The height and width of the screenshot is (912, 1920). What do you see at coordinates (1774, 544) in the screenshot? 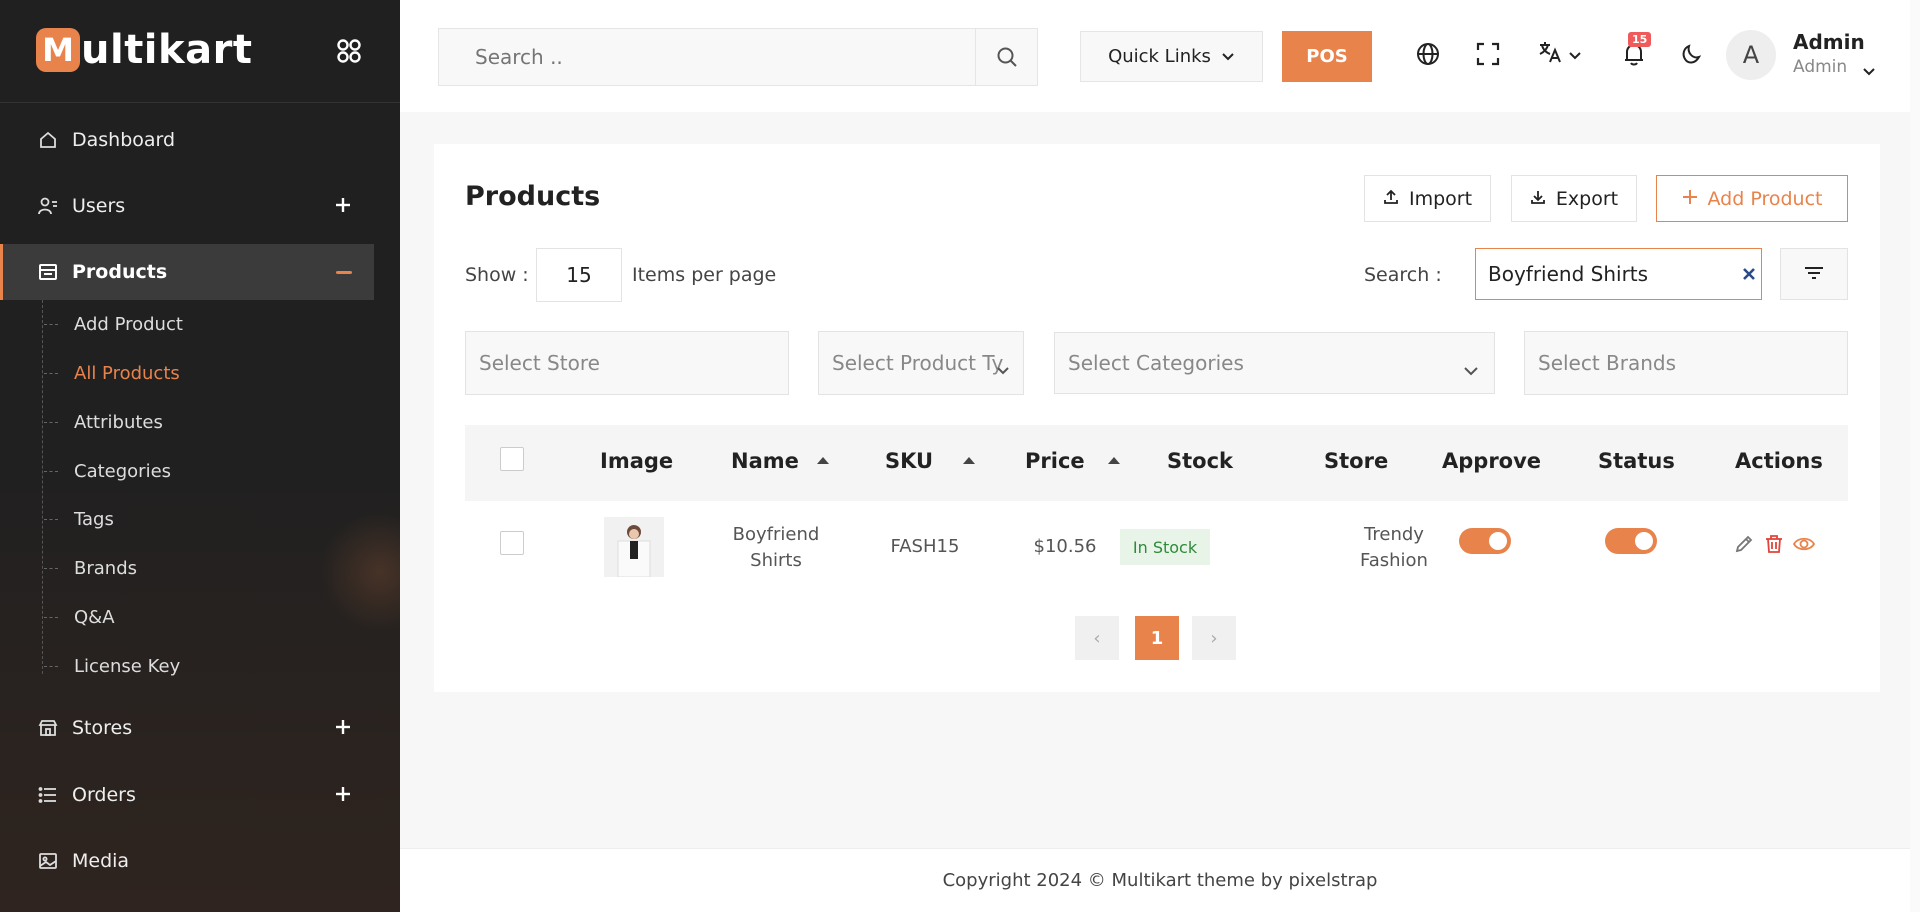
I see `delete-icon` at bounding box center [1774, 544].